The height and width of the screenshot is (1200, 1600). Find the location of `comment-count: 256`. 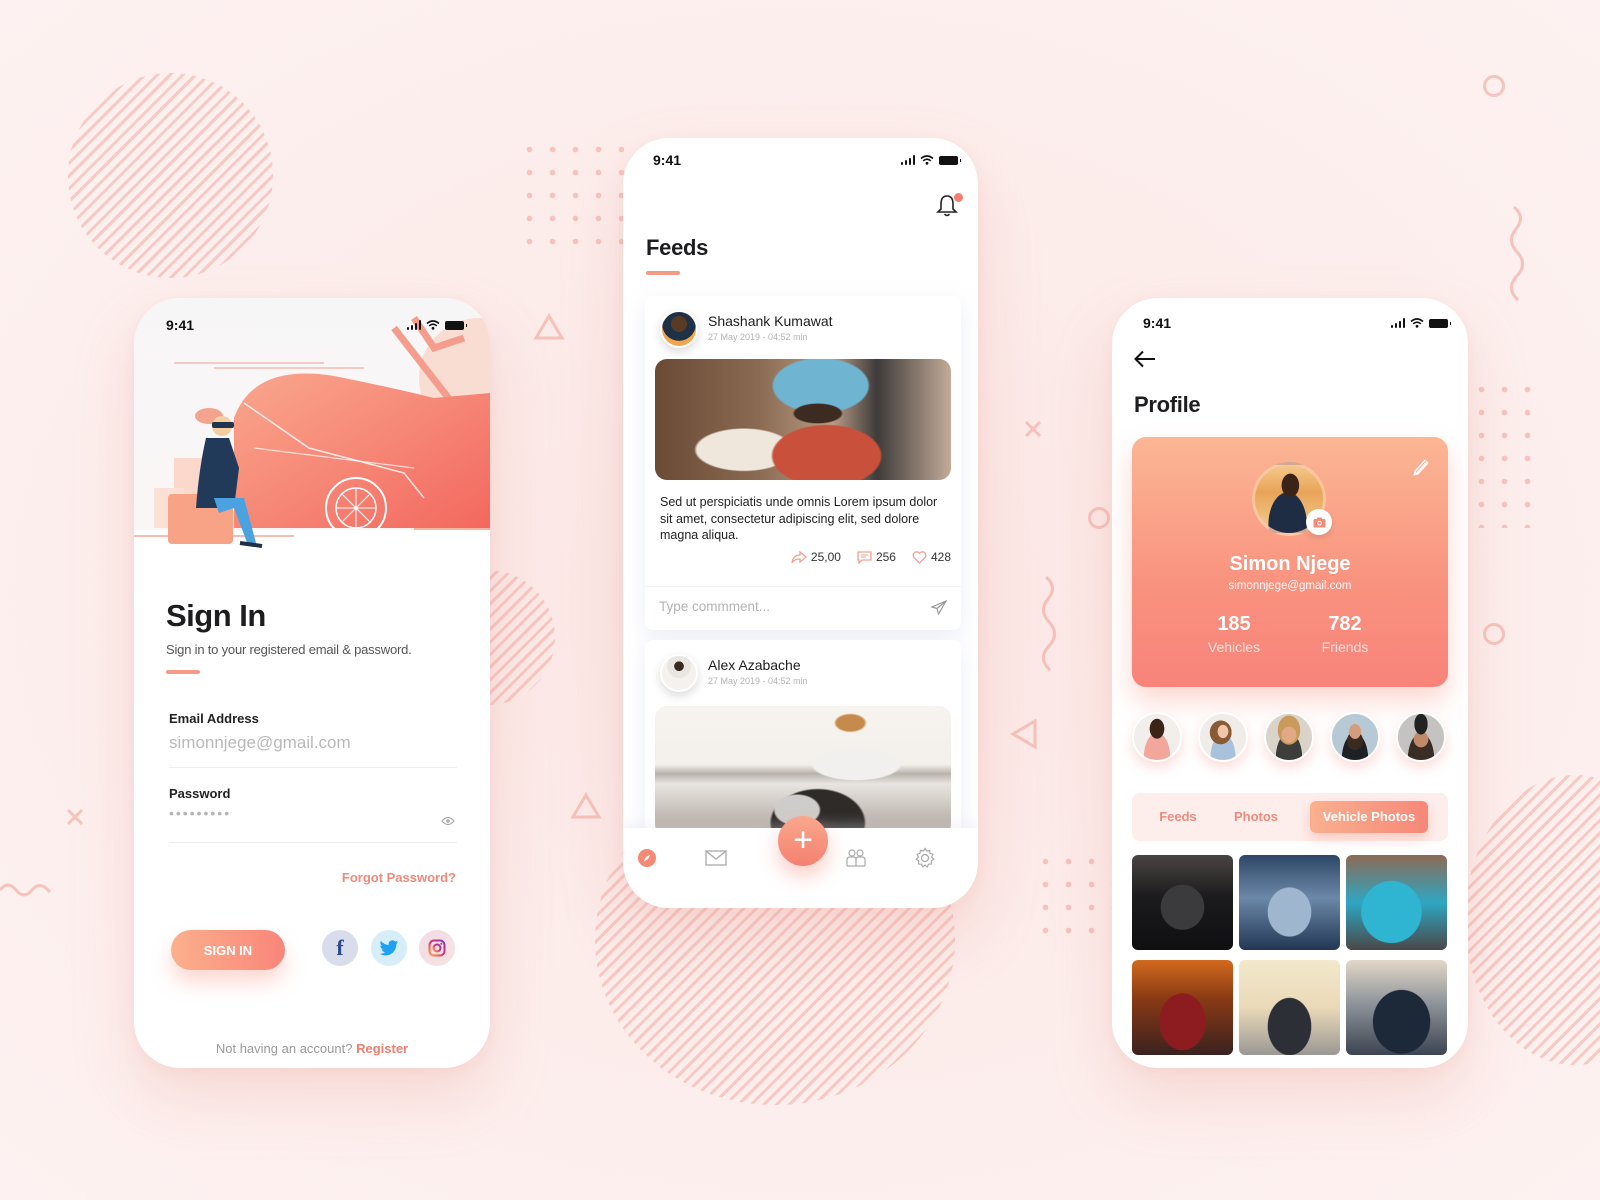

comment-count: 256 is located at coordinates (885, 557).